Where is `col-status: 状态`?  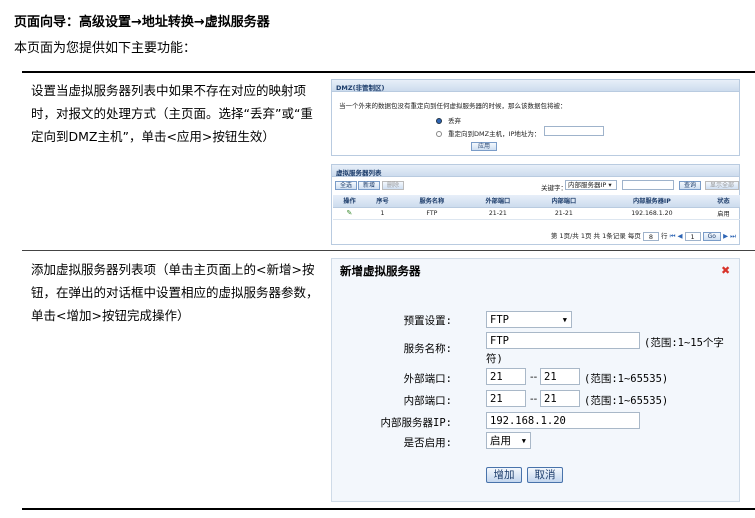
col-status: 状态 is located at coordinates (723, 201).